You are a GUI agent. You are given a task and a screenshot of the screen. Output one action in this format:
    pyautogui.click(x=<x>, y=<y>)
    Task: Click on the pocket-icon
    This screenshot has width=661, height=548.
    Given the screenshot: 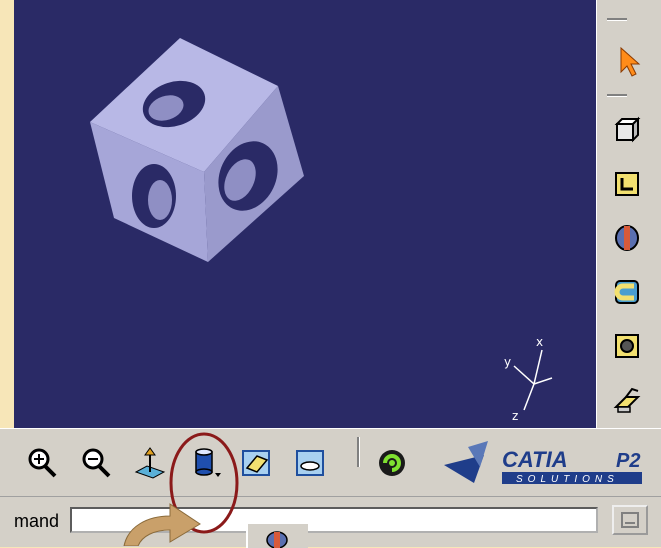 What is the action you would take?
    pyautogui.click(x=627, y=184)
    